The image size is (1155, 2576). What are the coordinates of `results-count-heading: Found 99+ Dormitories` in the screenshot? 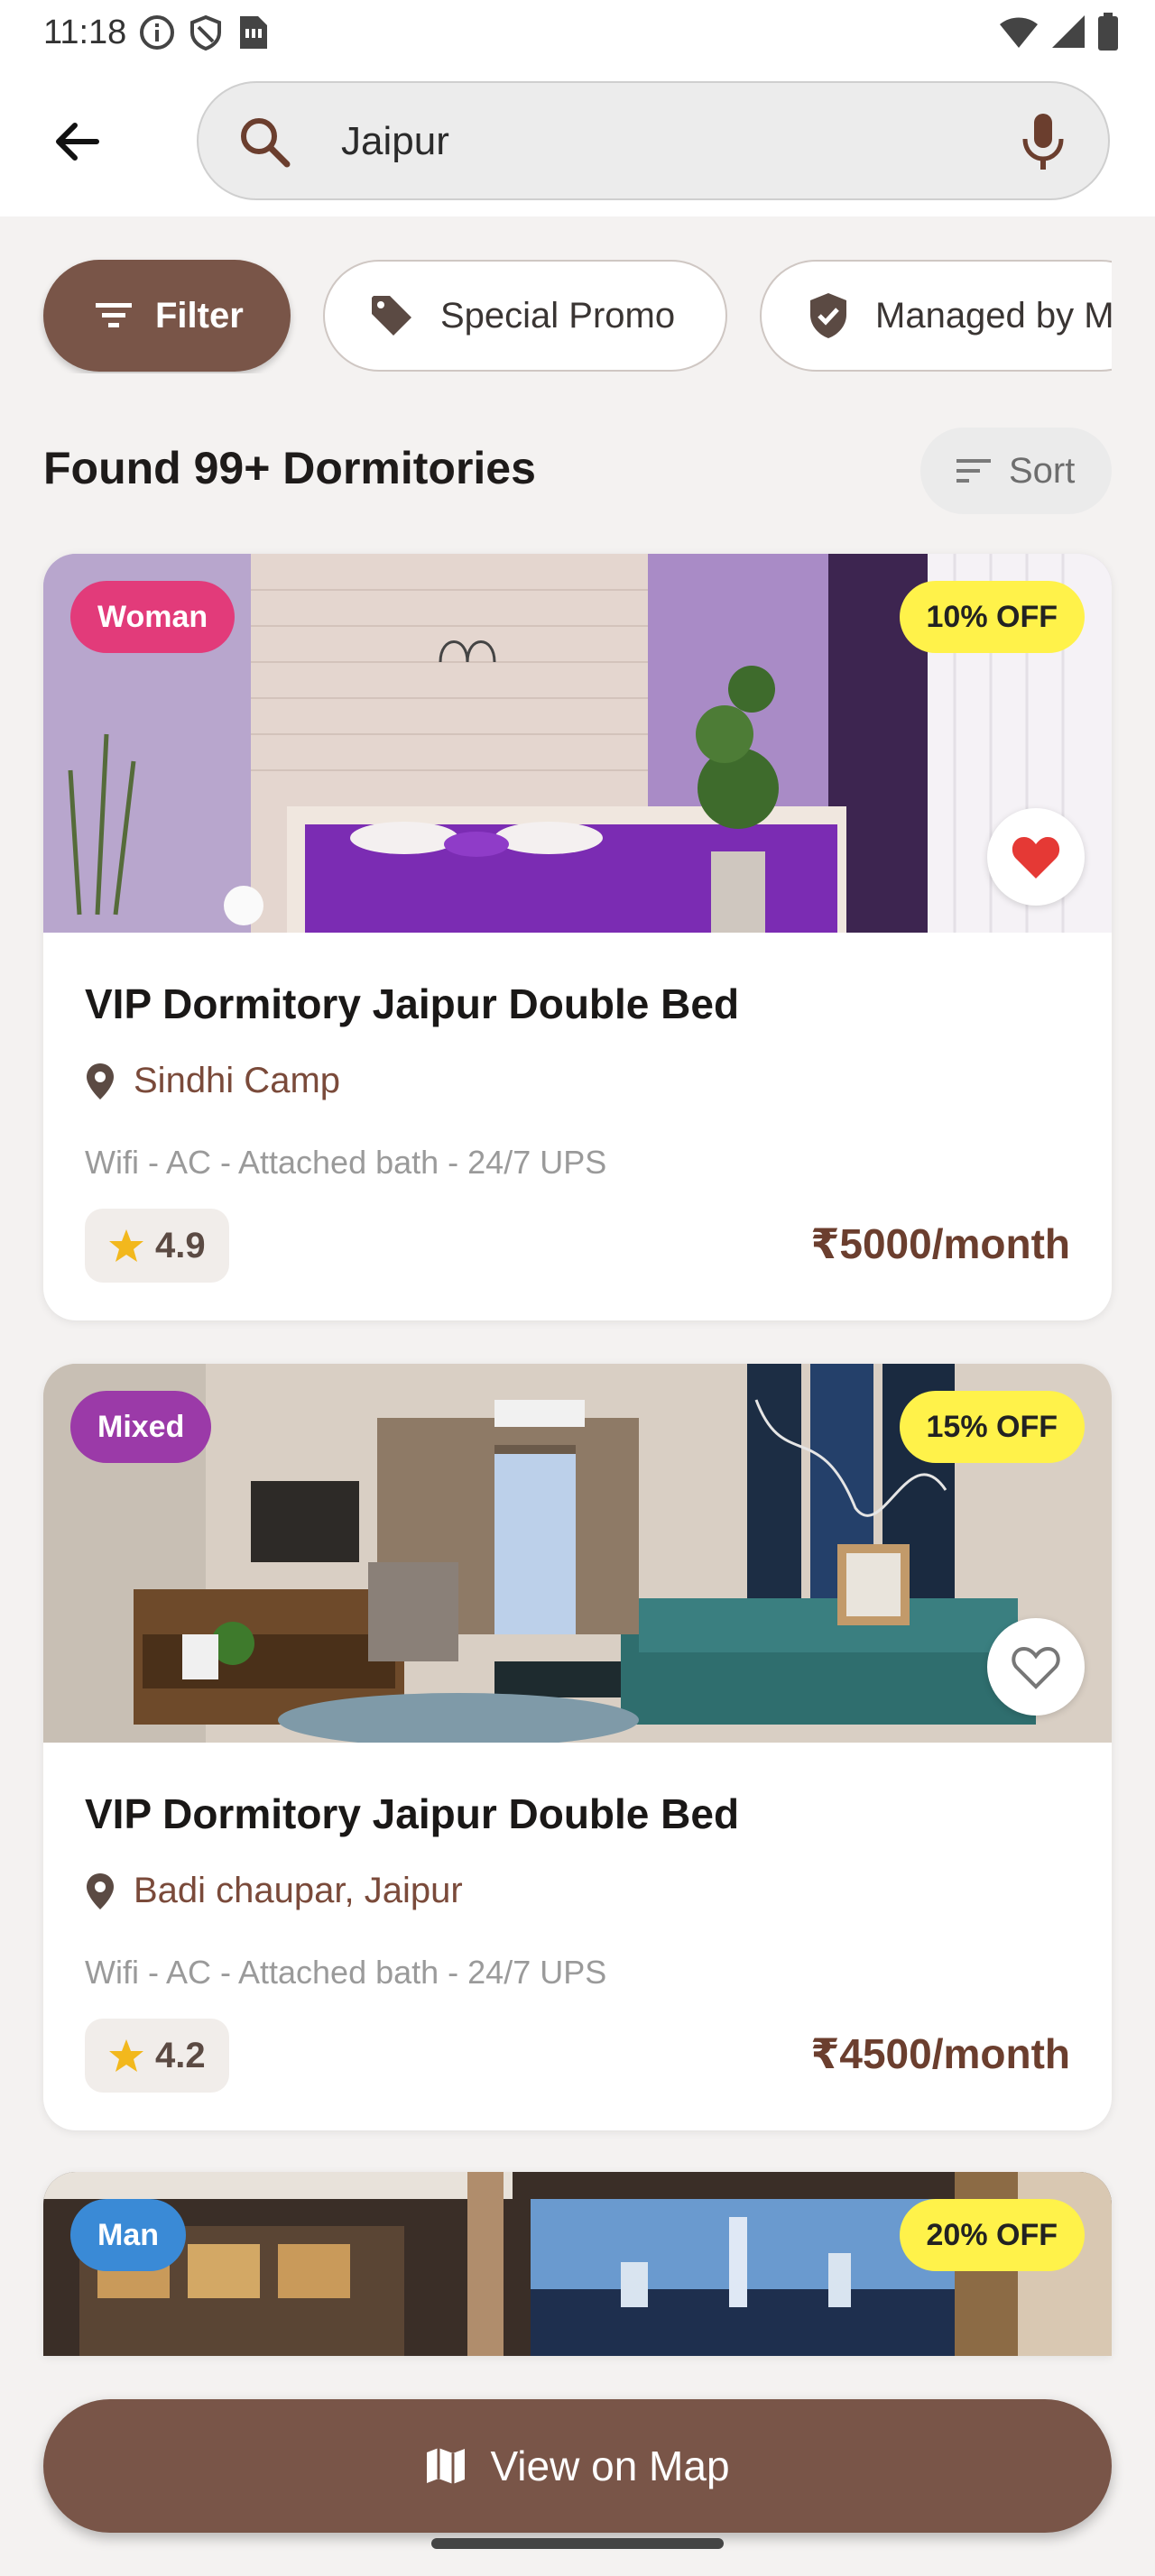 It's located at (289, 468).